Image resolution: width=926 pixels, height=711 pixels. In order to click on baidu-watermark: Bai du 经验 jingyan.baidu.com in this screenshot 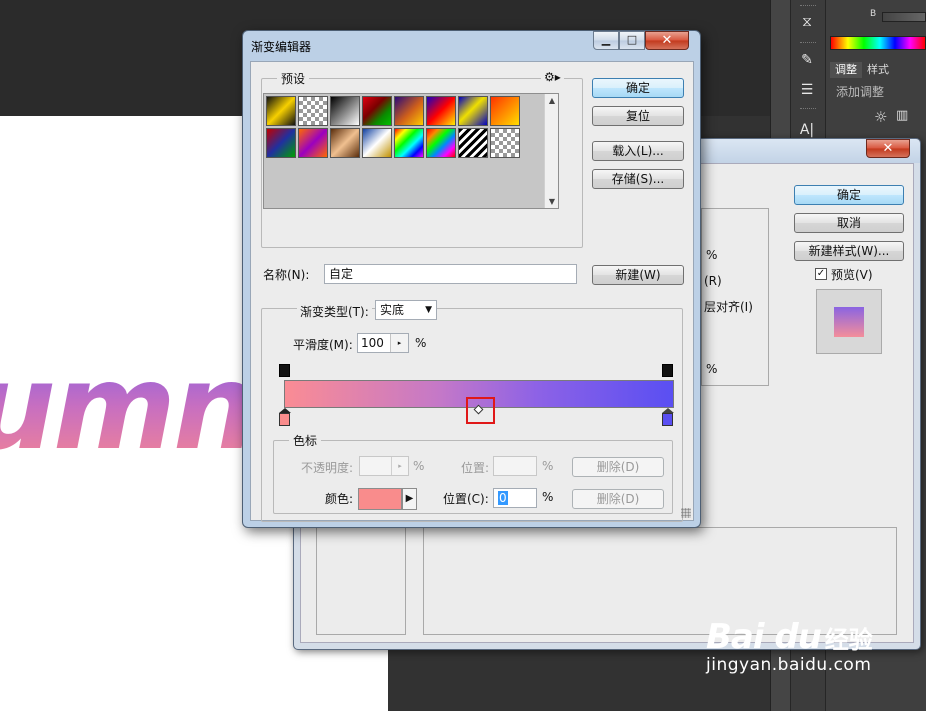, I will do `click(811, 646)`.